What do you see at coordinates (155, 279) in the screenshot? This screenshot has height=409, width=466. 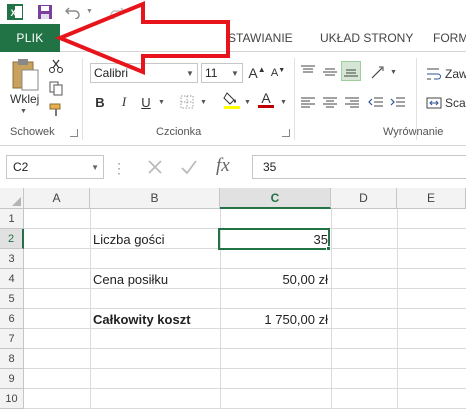 I see `cell-b4: Cena posiłku` at bounding box center [155, 279].